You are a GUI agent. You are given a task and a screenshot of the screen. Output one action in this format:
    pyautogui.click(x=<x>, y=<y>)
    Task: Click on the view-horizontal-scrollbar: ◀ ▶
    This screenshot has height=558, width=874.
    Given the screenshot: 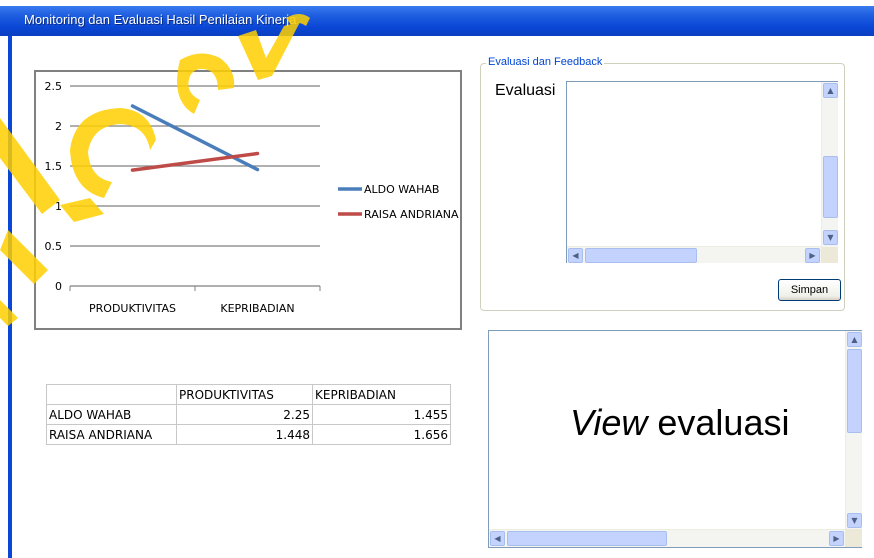 What is the action you would take?
    pyautogui.click(x=667, y=538)
    